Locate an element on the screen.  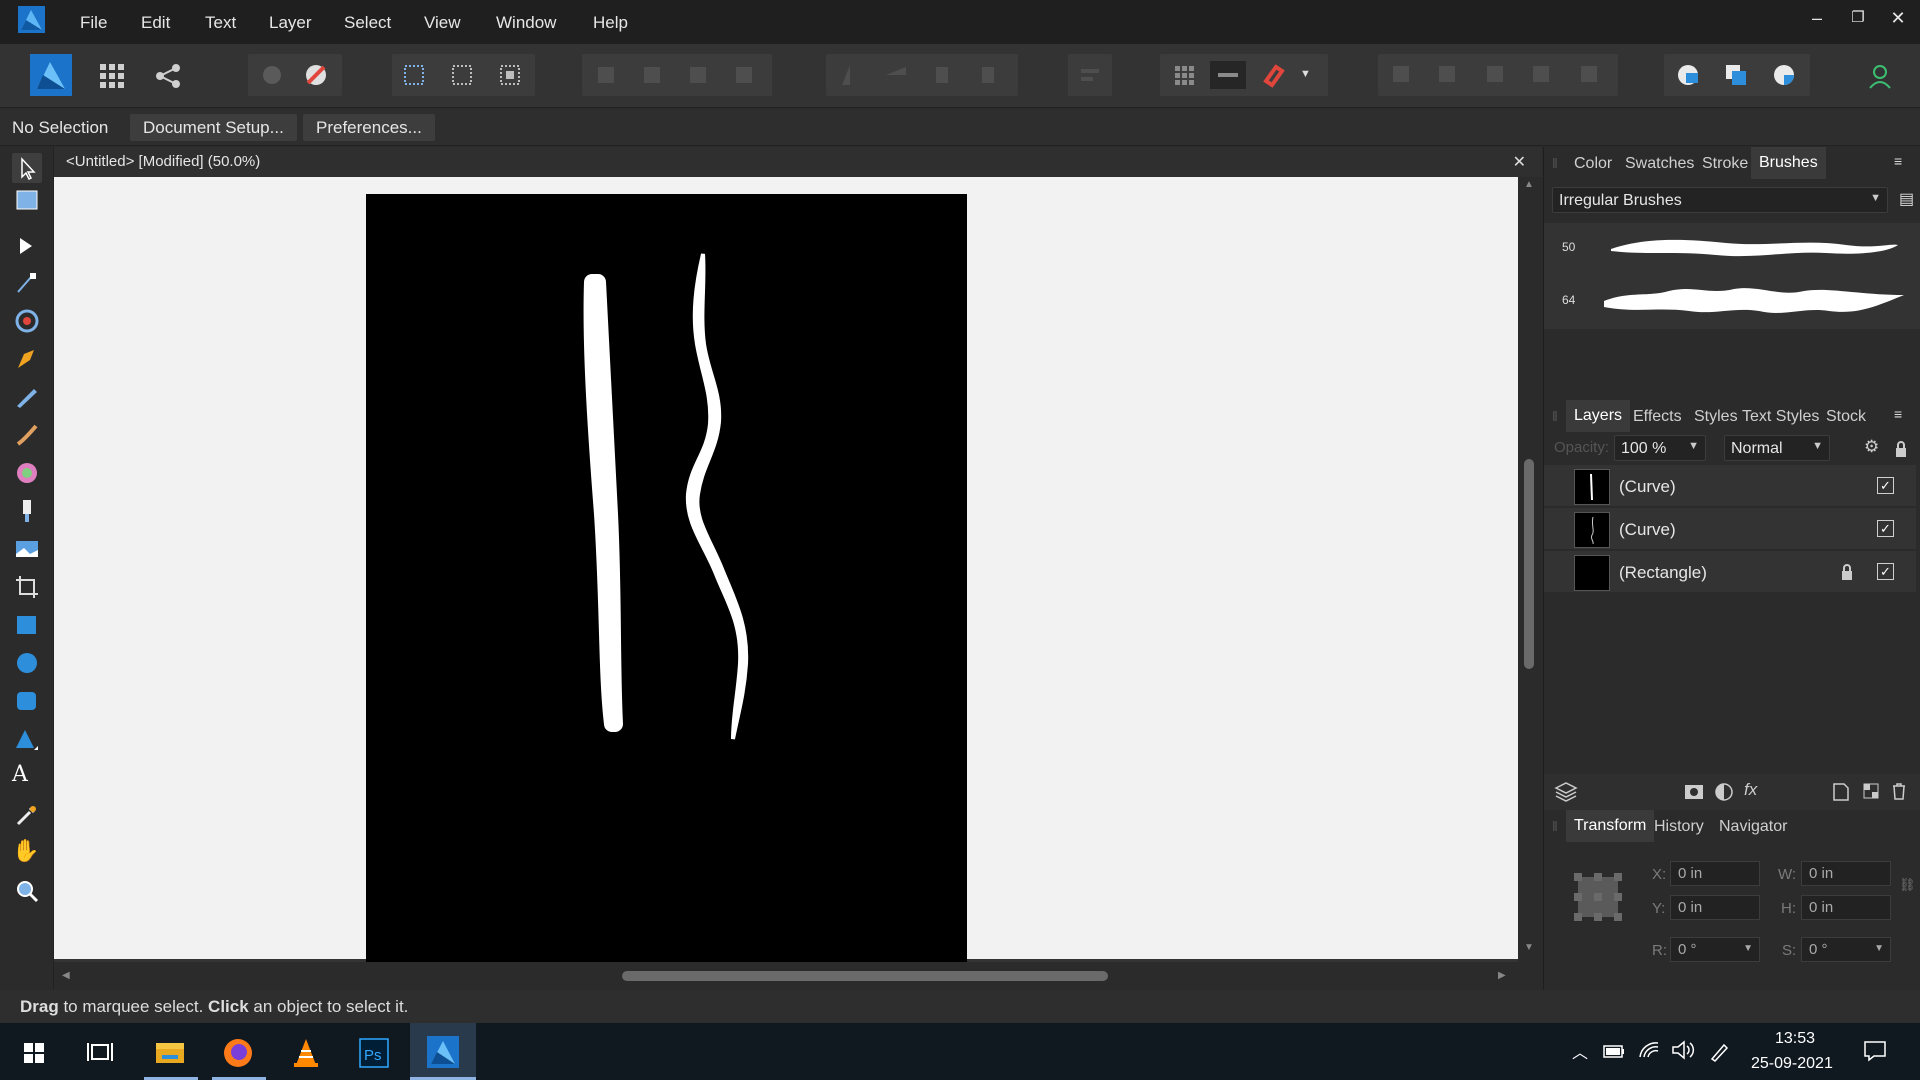
mask-icon is located at coordinates (1694, 792).